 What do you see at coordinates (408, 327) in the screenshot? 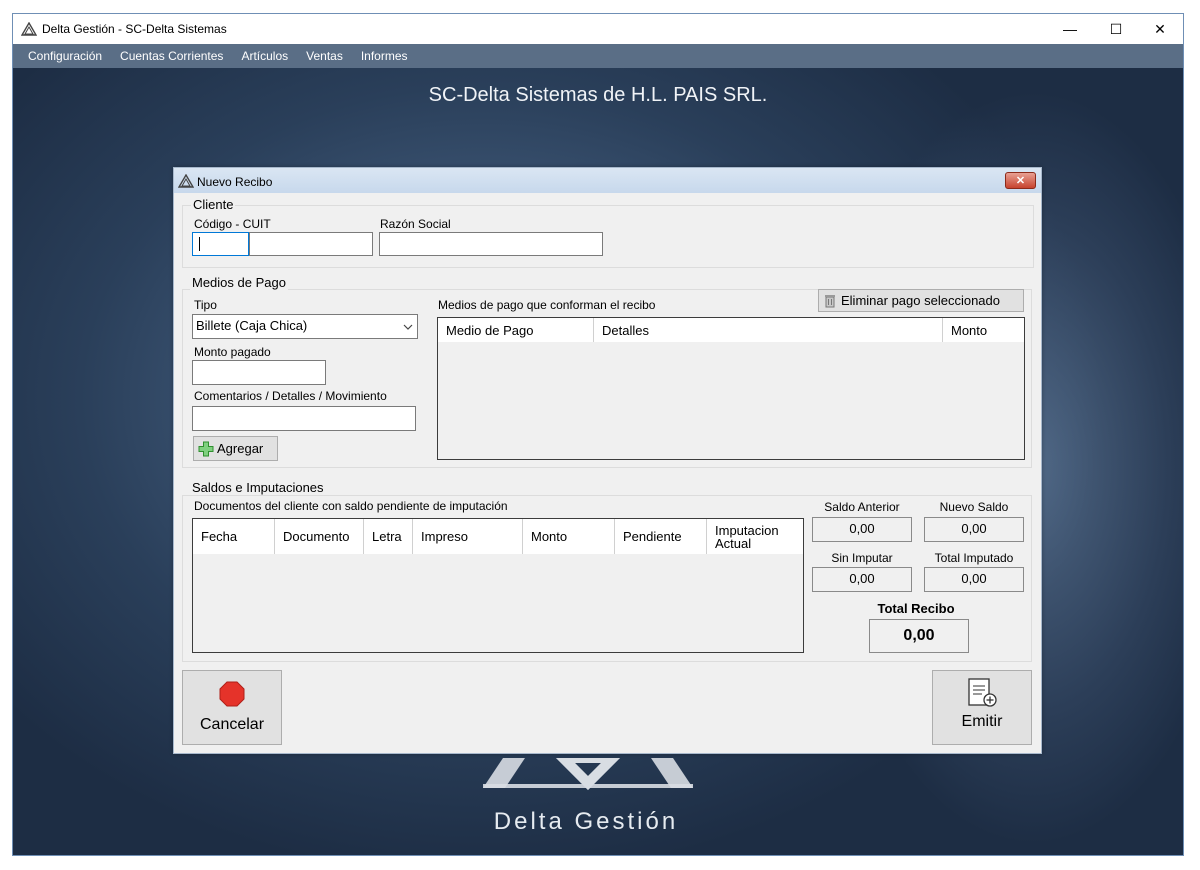
I see `chevron-down-icon` at bounding box center [408, 327].